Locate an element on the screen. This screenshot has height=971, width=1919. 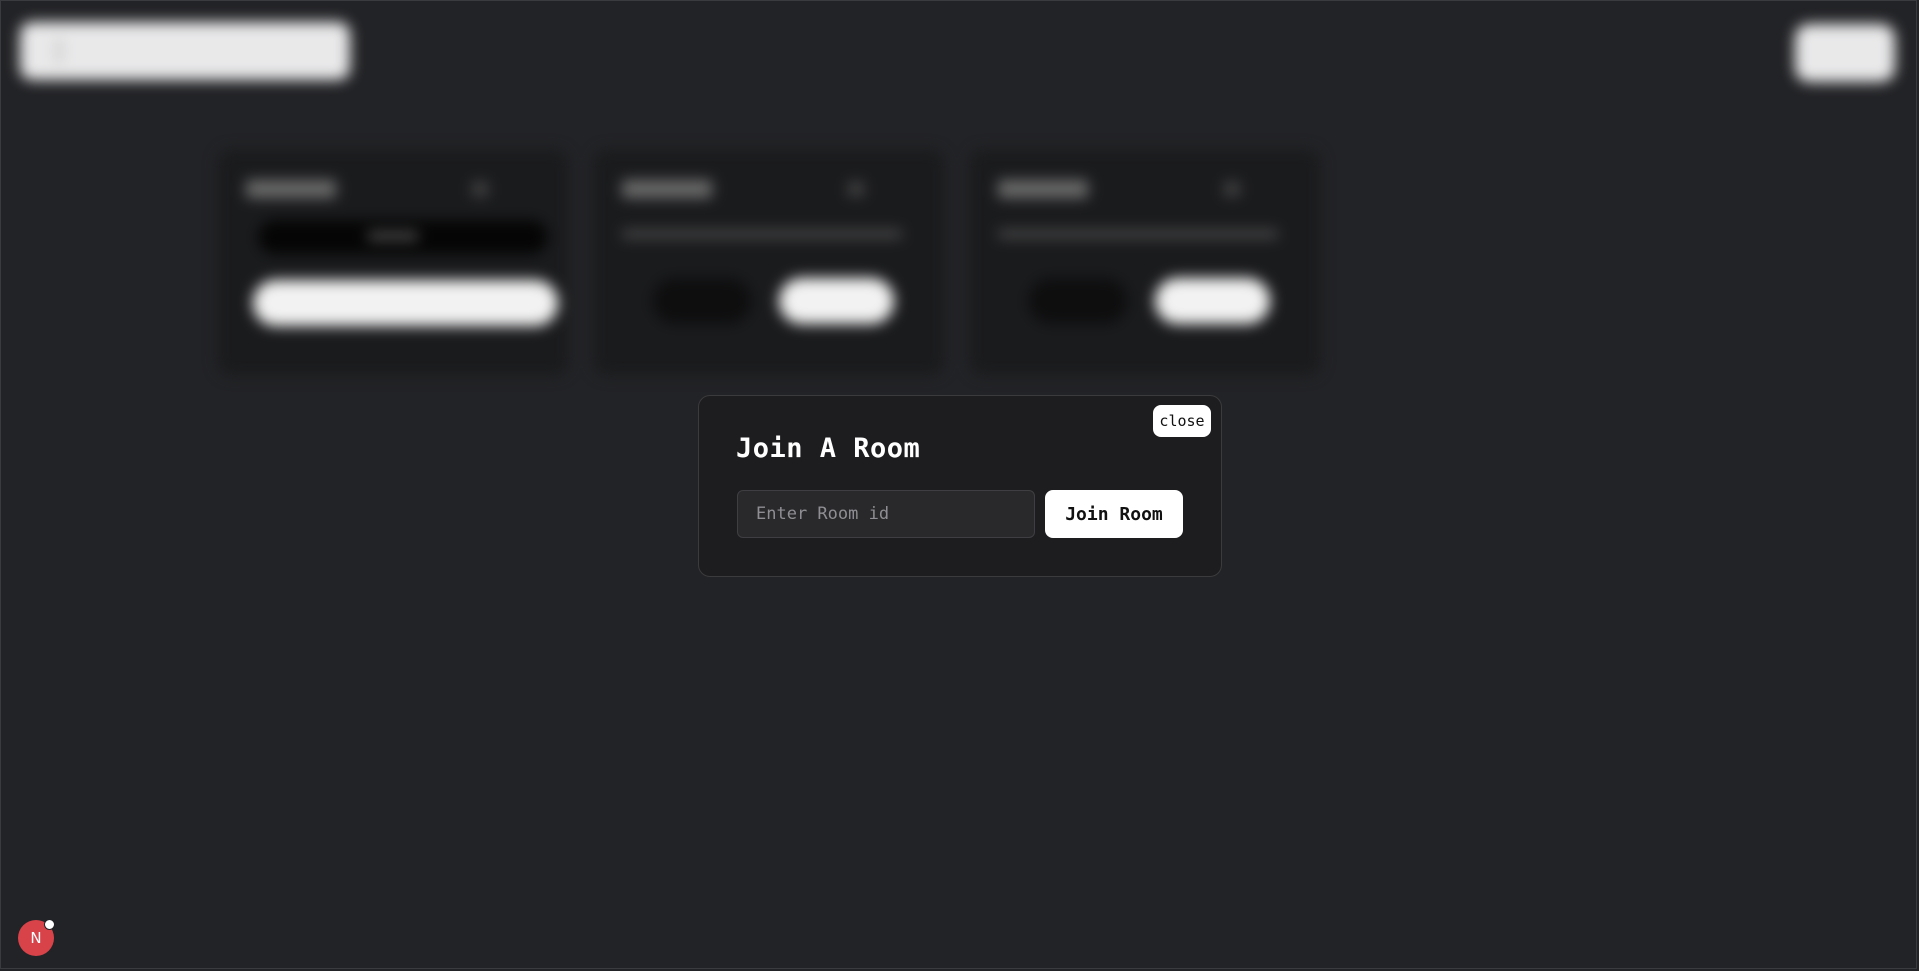
close-button: close is located at coordinates (1182, 421).